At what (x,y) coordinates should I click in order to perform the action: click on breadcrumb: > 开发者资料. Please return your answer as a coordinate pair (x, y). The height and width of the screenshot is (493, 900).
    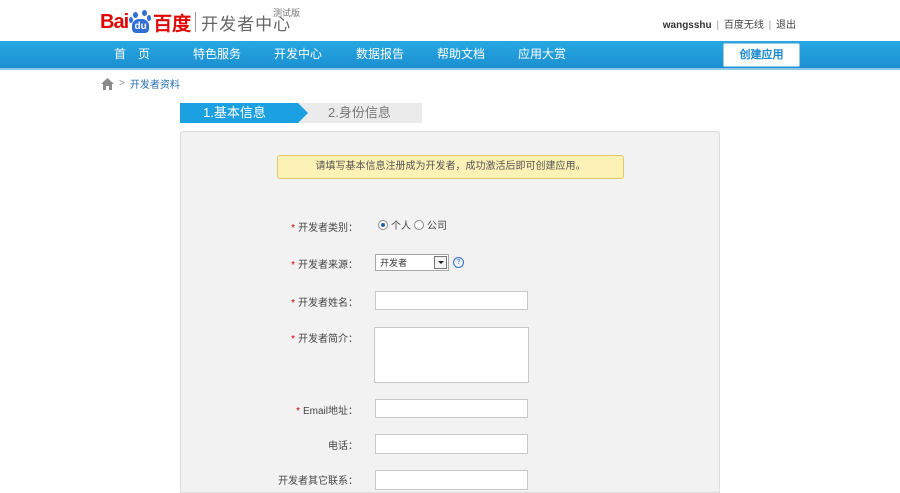
    Looking at the image, I should click on (140, 83).